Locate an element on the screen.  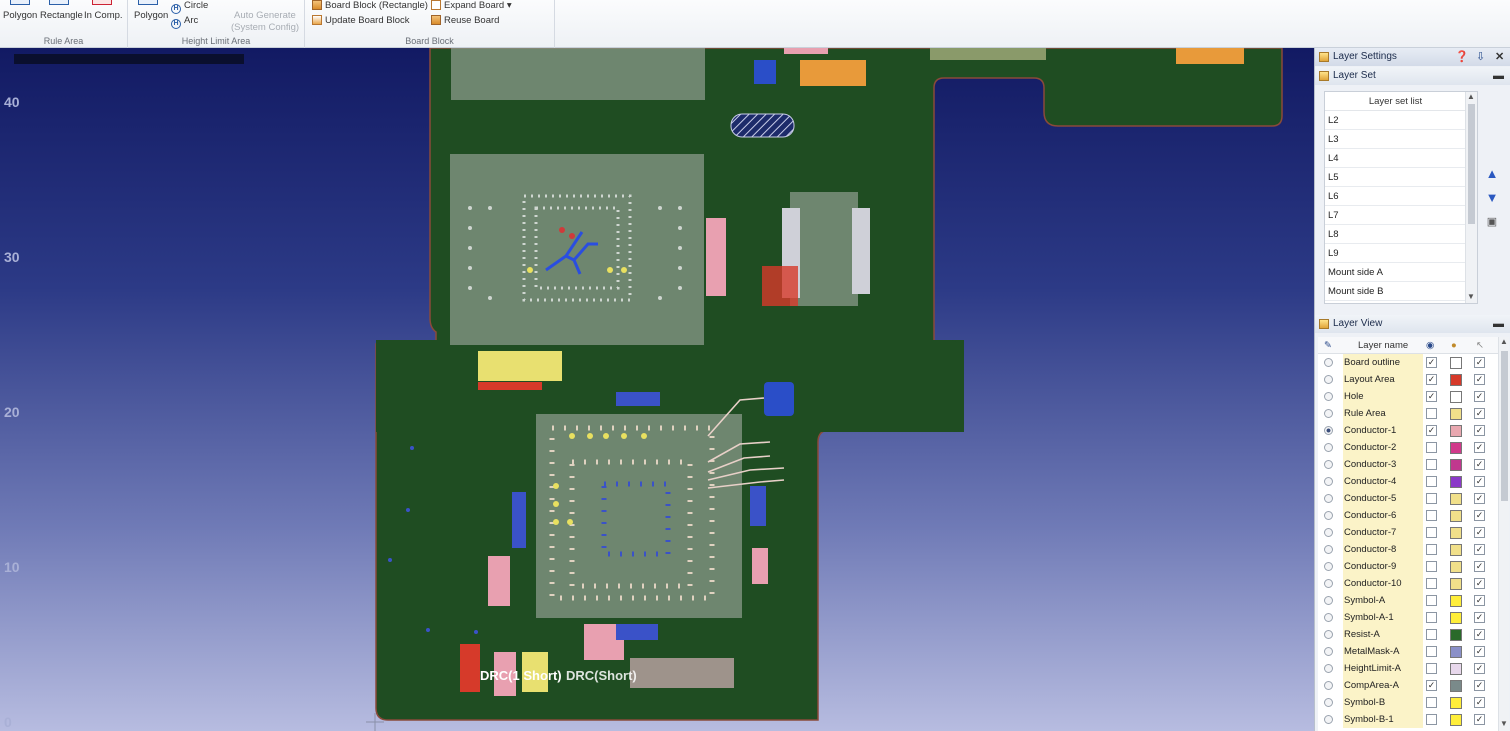
table-row: Conductor-5 ✓ is located at coordinates (1408, 498).